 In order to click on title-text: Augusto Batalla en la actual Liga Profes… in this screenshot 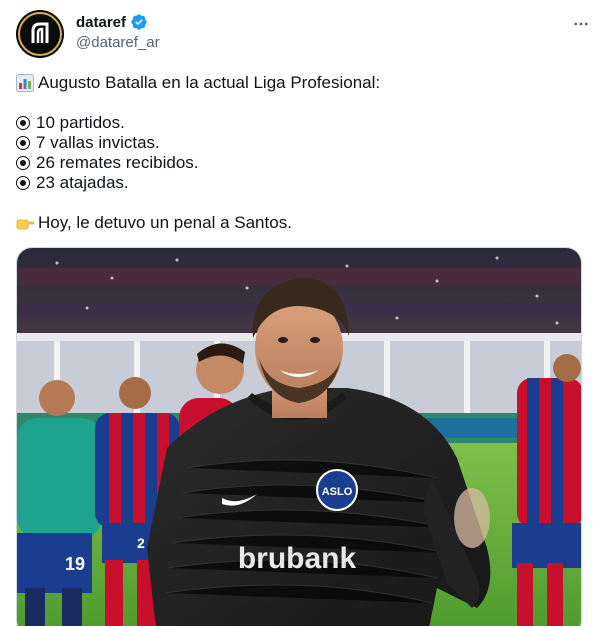, I will do `click(209, 82)`.